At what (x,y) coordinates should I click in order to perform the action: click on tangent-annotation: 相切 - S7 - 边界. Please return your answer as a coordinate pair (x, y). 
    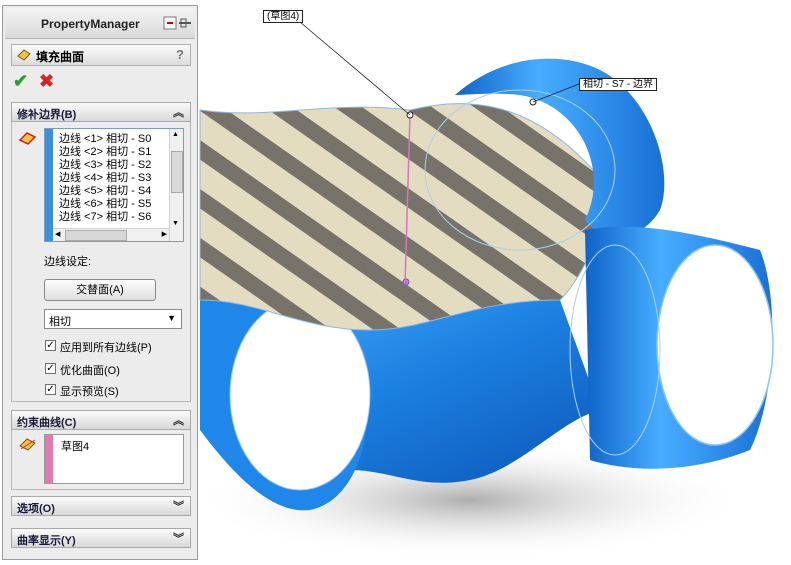
    Looking at the image, I should click on (618, 84).